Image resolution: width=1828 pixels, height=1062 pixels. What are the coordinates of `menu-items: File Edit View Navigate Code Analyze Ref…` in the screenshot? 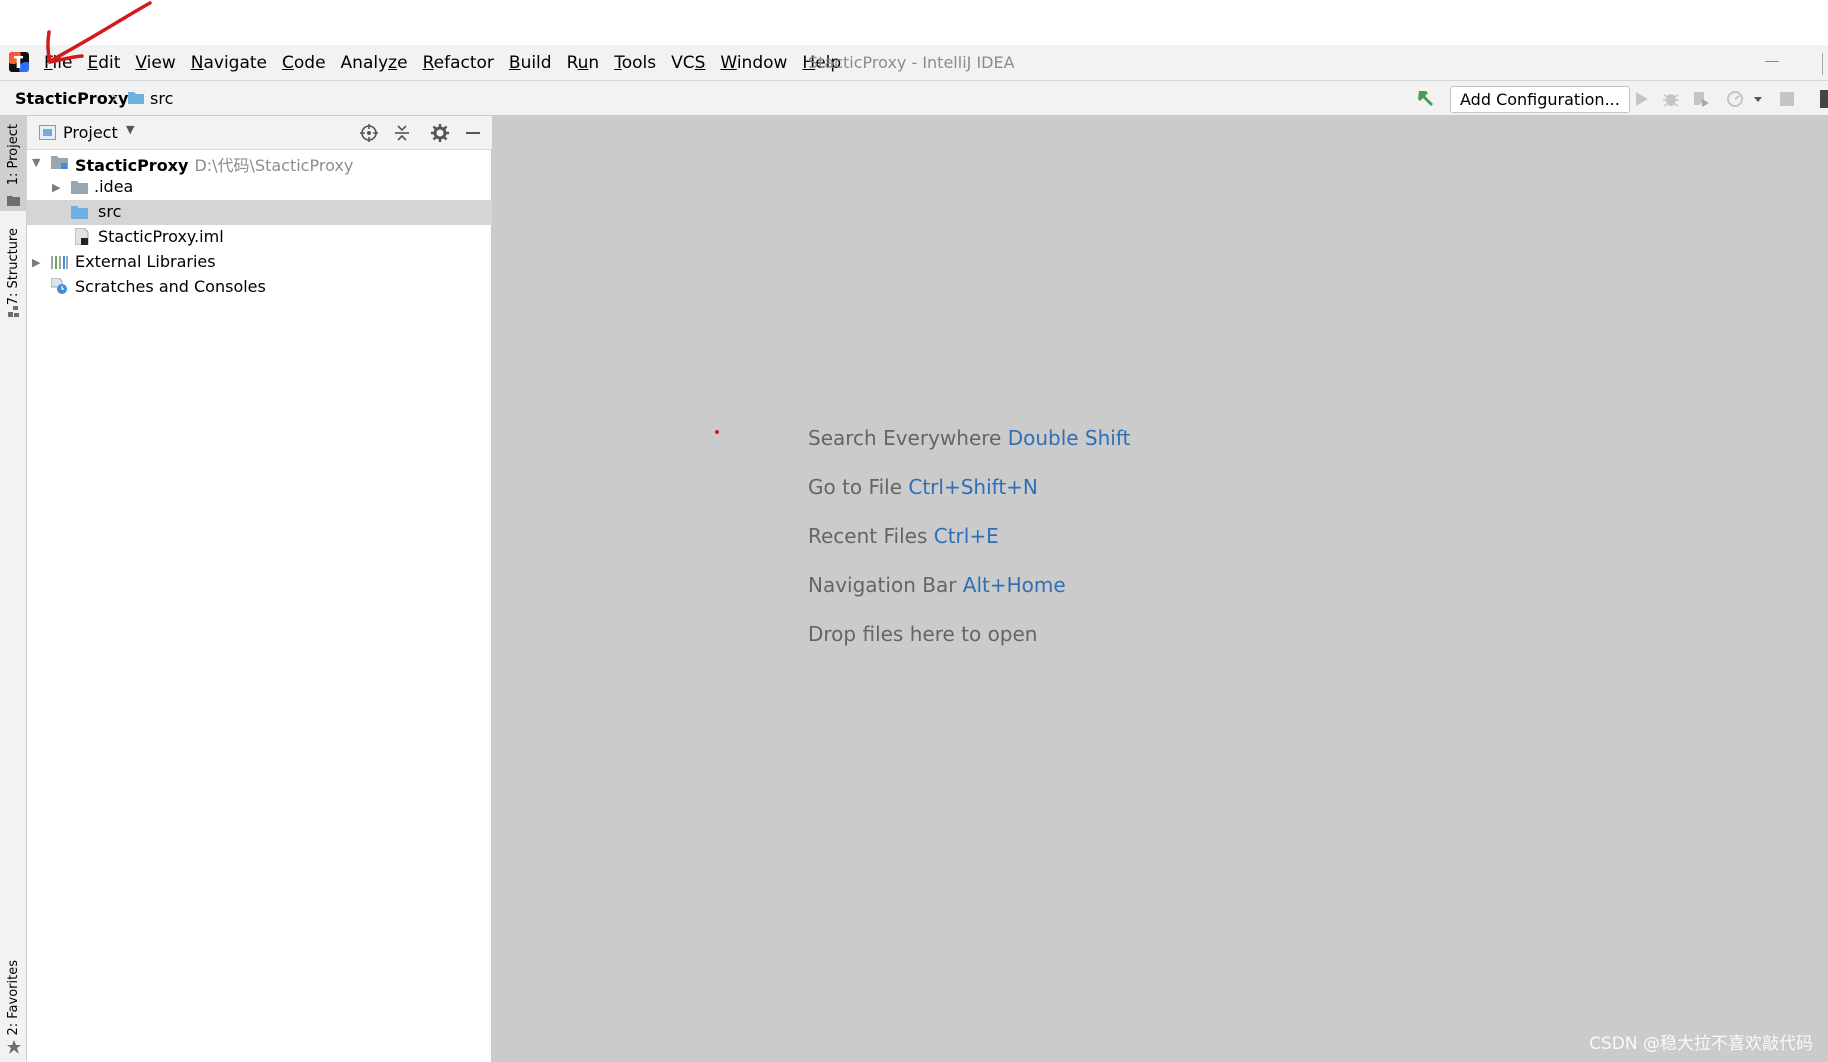 It's located at (450, 62).